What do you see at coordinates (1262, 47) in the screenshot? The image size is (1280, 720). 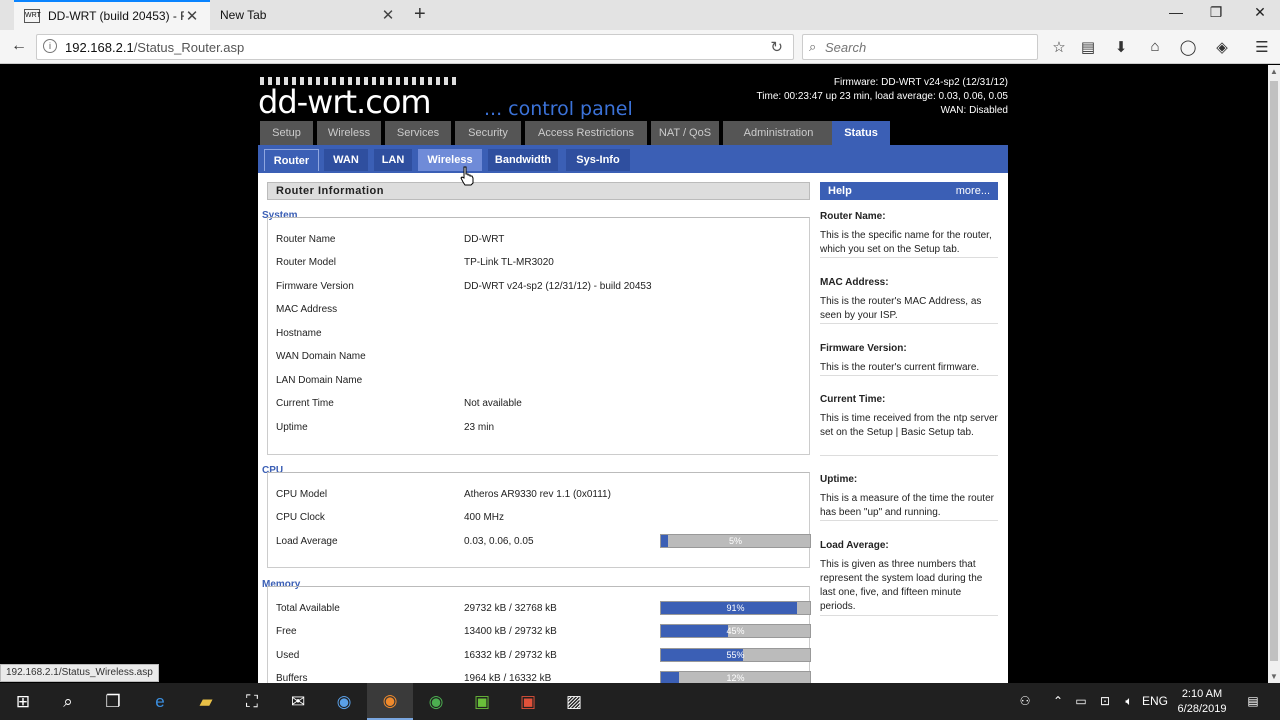 I see `menu-icon: ☰` at bounding box center [1262, 47].